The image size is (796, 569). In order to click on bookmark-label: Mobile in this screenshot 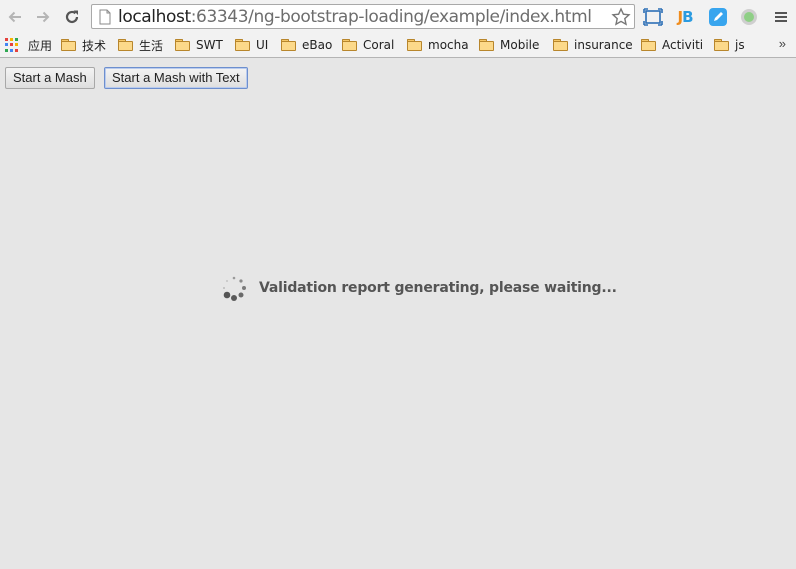, I will do `click(520, 45)`.